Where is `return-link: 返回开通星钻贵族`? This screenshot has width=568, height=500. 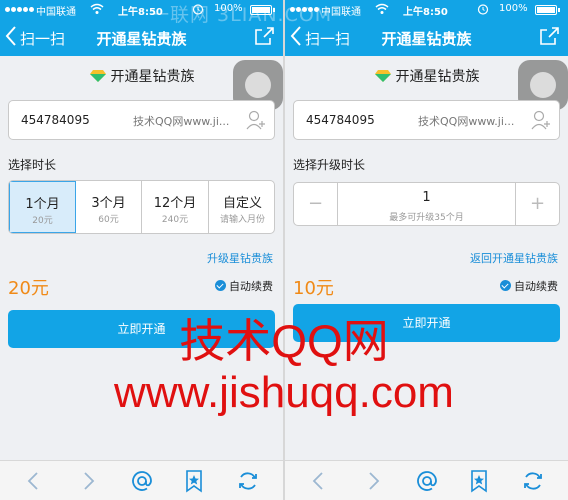 return-link: 返回开通星钻贵族 is located at coordinates (514, 258).